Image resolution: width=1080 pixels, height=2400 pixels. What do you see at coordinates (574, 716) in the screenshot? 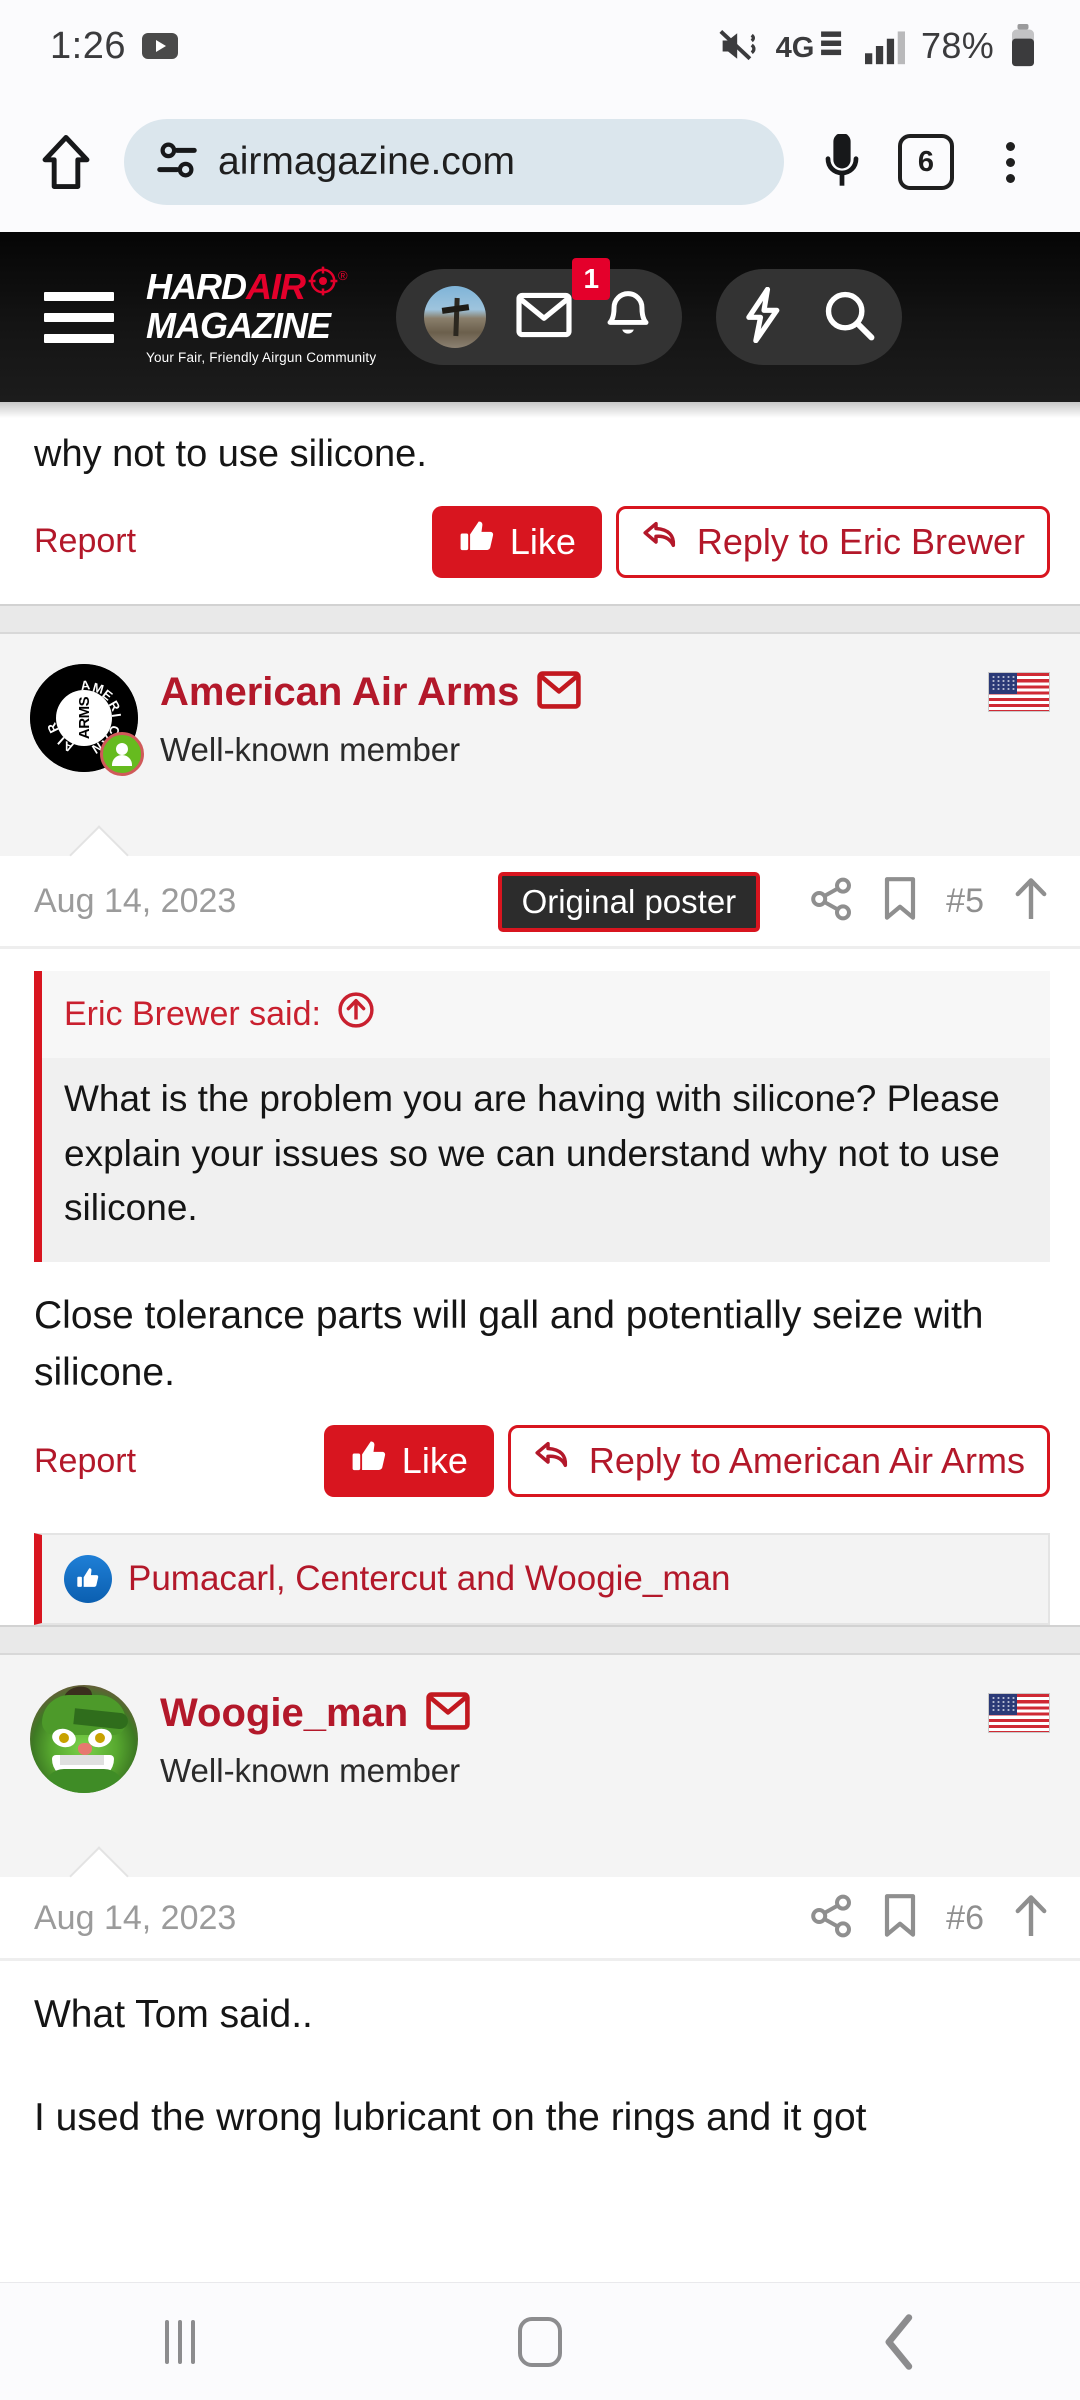
I see `author-info: American Air Arms Well-known member` at bounding box center [574, 716].